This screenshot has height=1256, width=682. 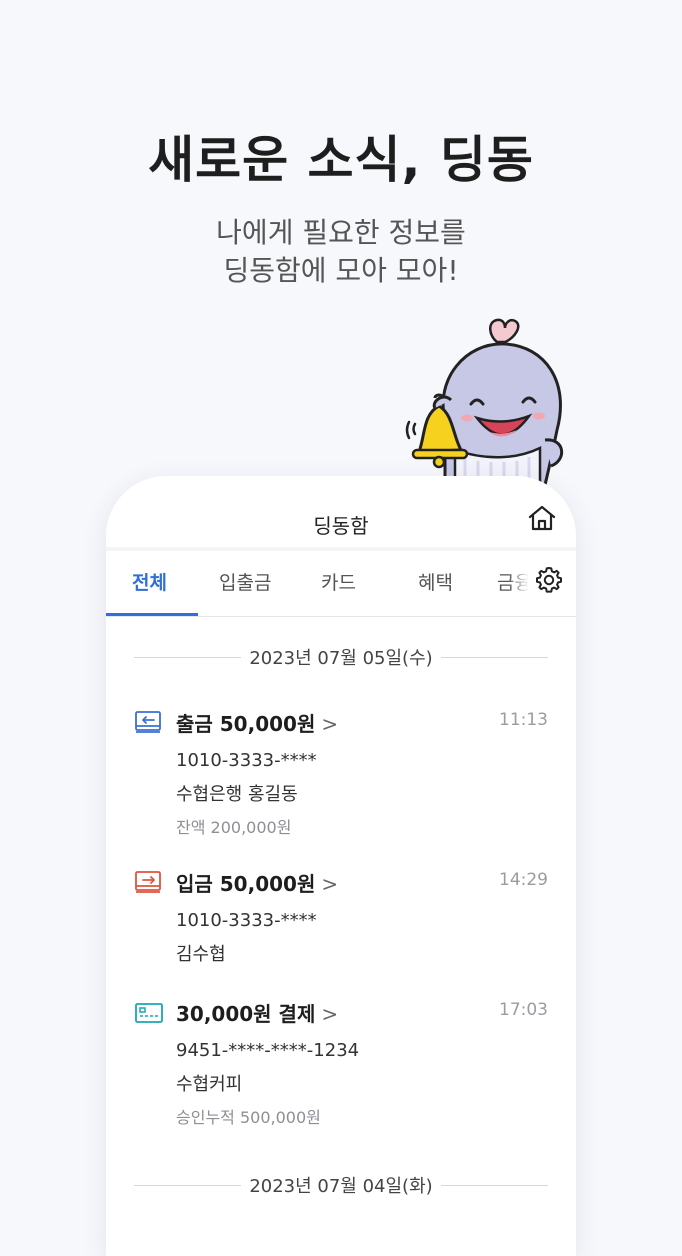 What do you see at coordinates (338, 581) in the screenshot?
I see `tab-card: 카드` at bounding box center [338, 581].